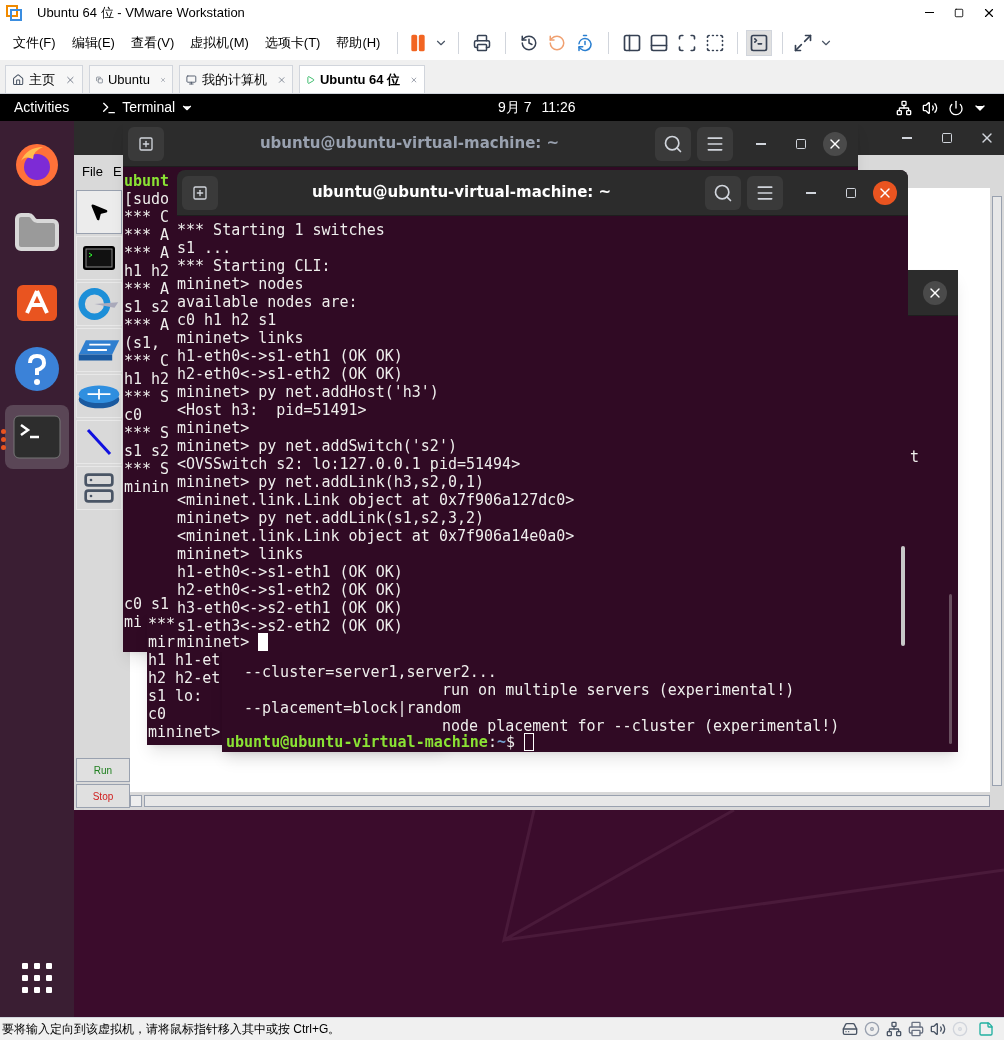 The width and height of the screenshot is (1004, 1040). I want to click on controller-icon, so click(99, 304).